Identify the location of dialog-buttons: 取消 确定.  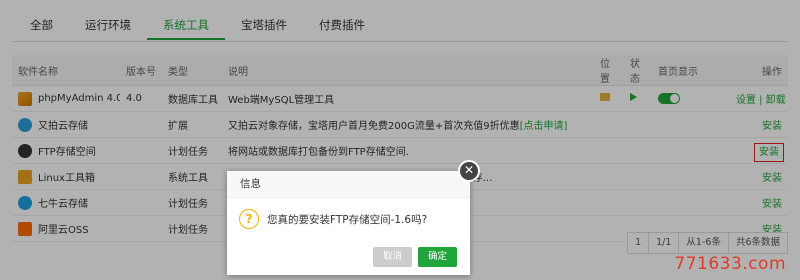
(414, 257).